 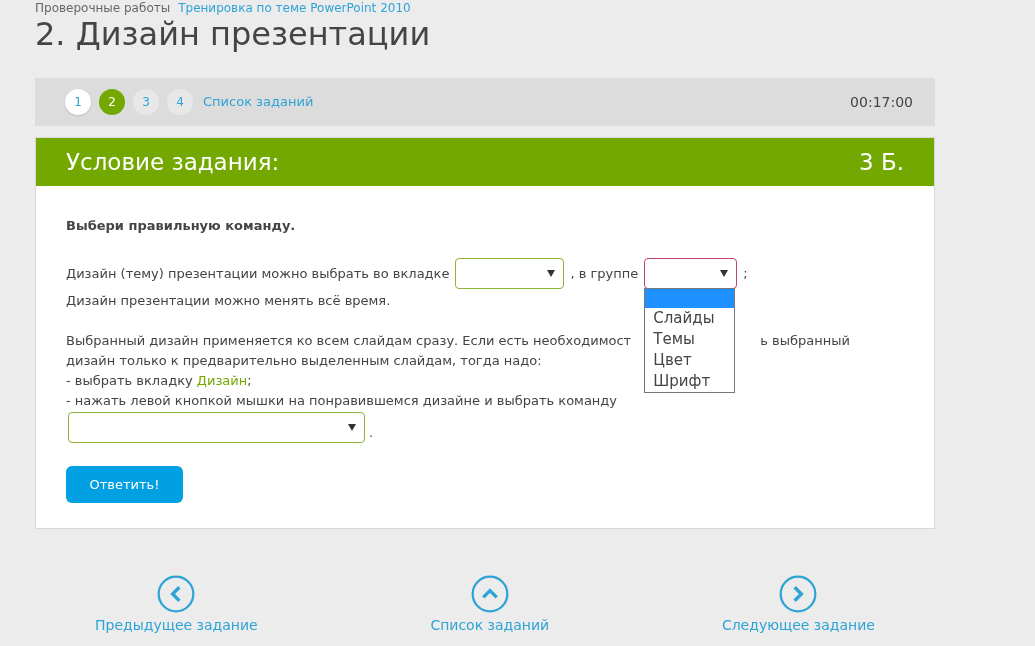 I want to click on answer-button: Ответить!, so click(x=124, y=484).